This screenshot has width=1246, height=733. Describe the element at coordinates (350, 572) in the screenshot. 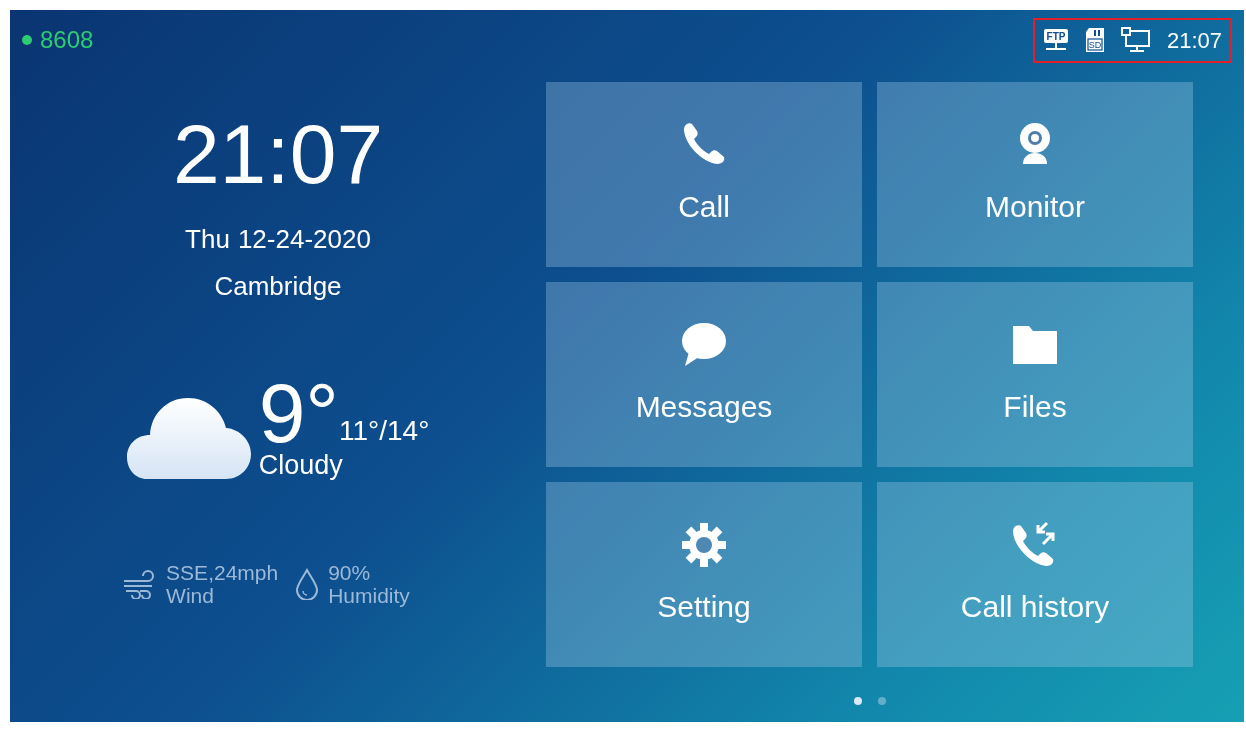

I see `weather-detail-value: 90%` at that location.